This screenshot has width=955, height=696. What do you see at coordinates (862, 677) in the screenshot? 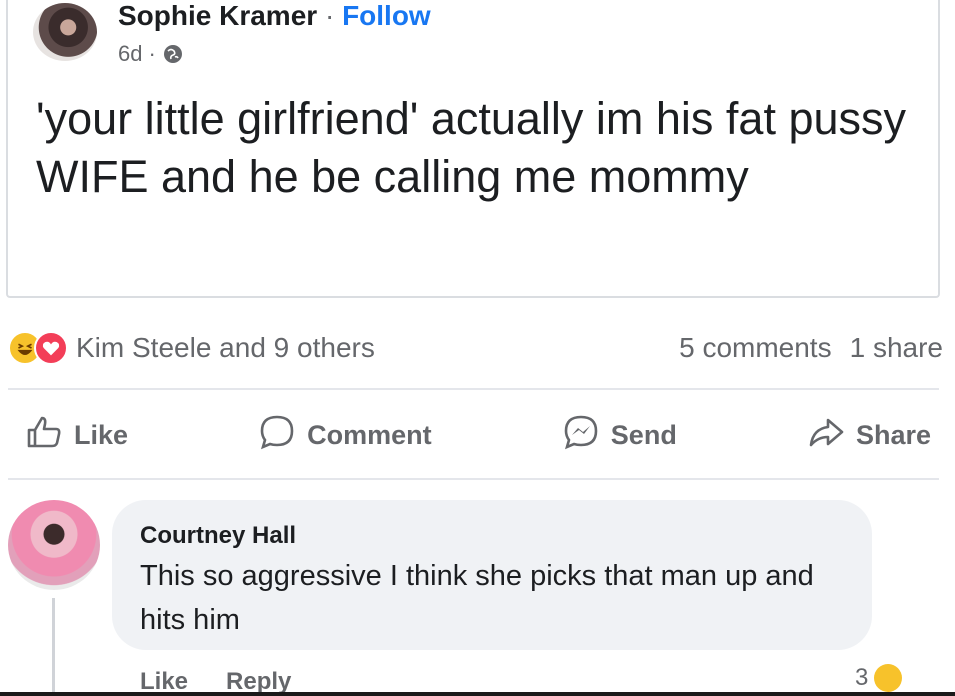
I see `comment-reaction-count: 3` at bounding box center [862, 677].